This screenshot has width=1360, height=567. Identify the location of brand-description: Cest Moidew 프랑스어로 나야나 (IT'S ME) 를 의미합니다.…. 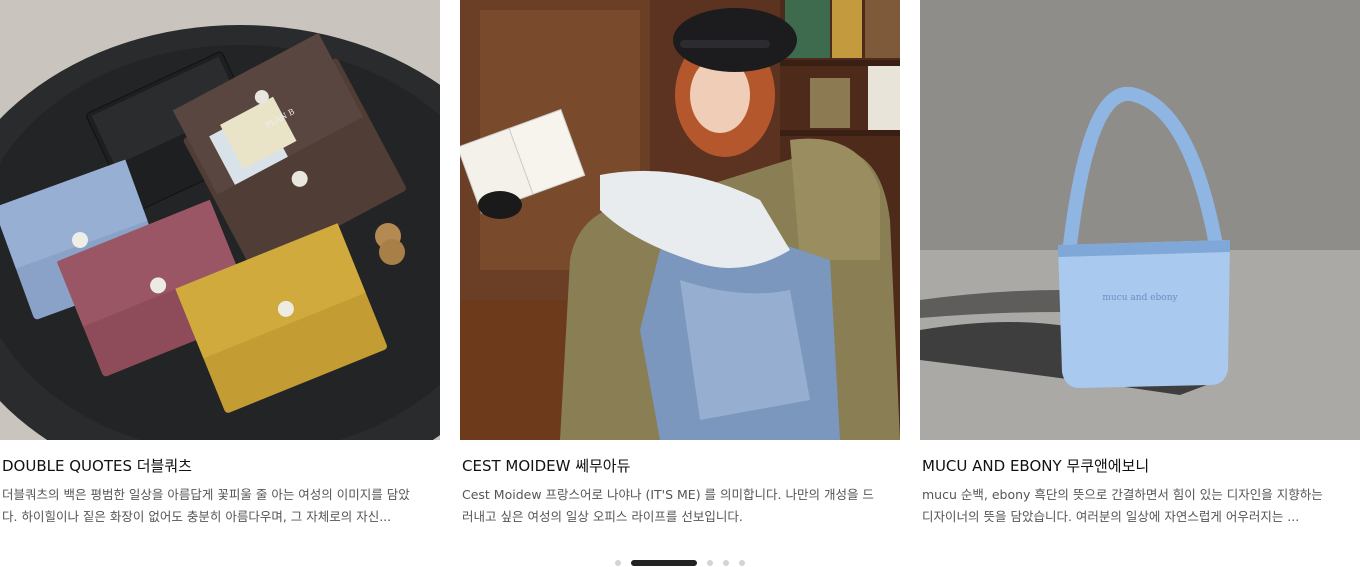
(668, 505).